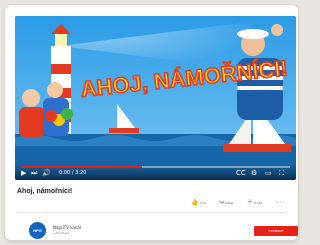 This screenshot has height=245, width=320. Describe the element at coordinates (73, 173) in the screenshot. I see `time-display: 0:00 / 3:20` at that location.